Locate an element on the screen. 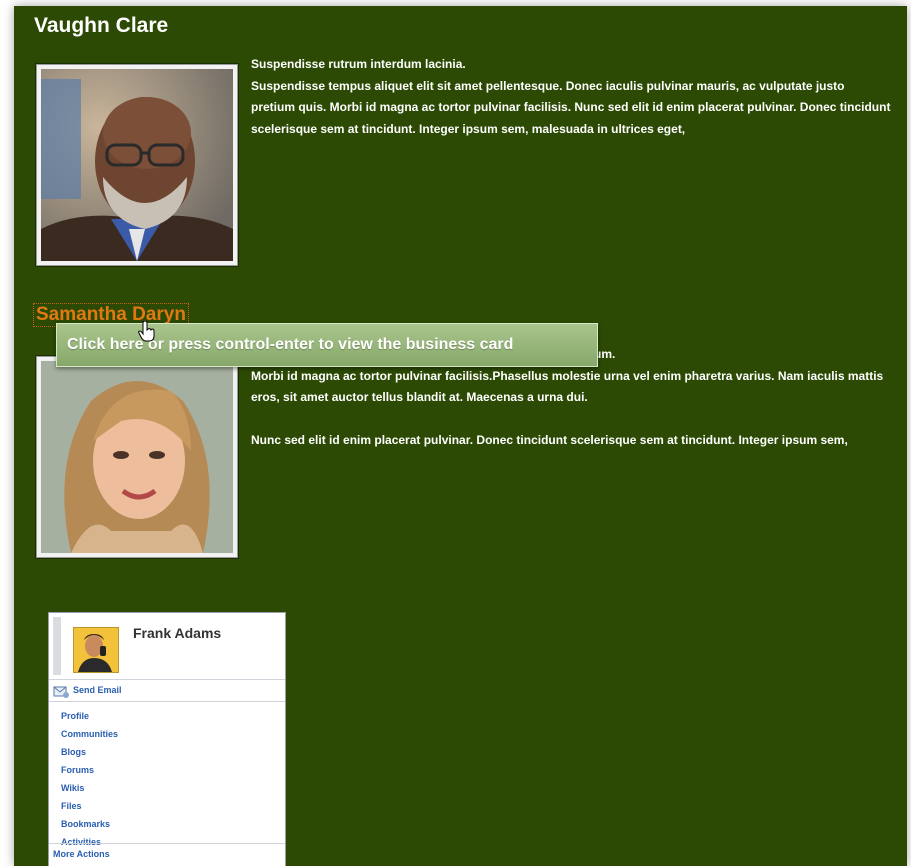  more-actions-button: More Actions is located at coordinates (167, 853).